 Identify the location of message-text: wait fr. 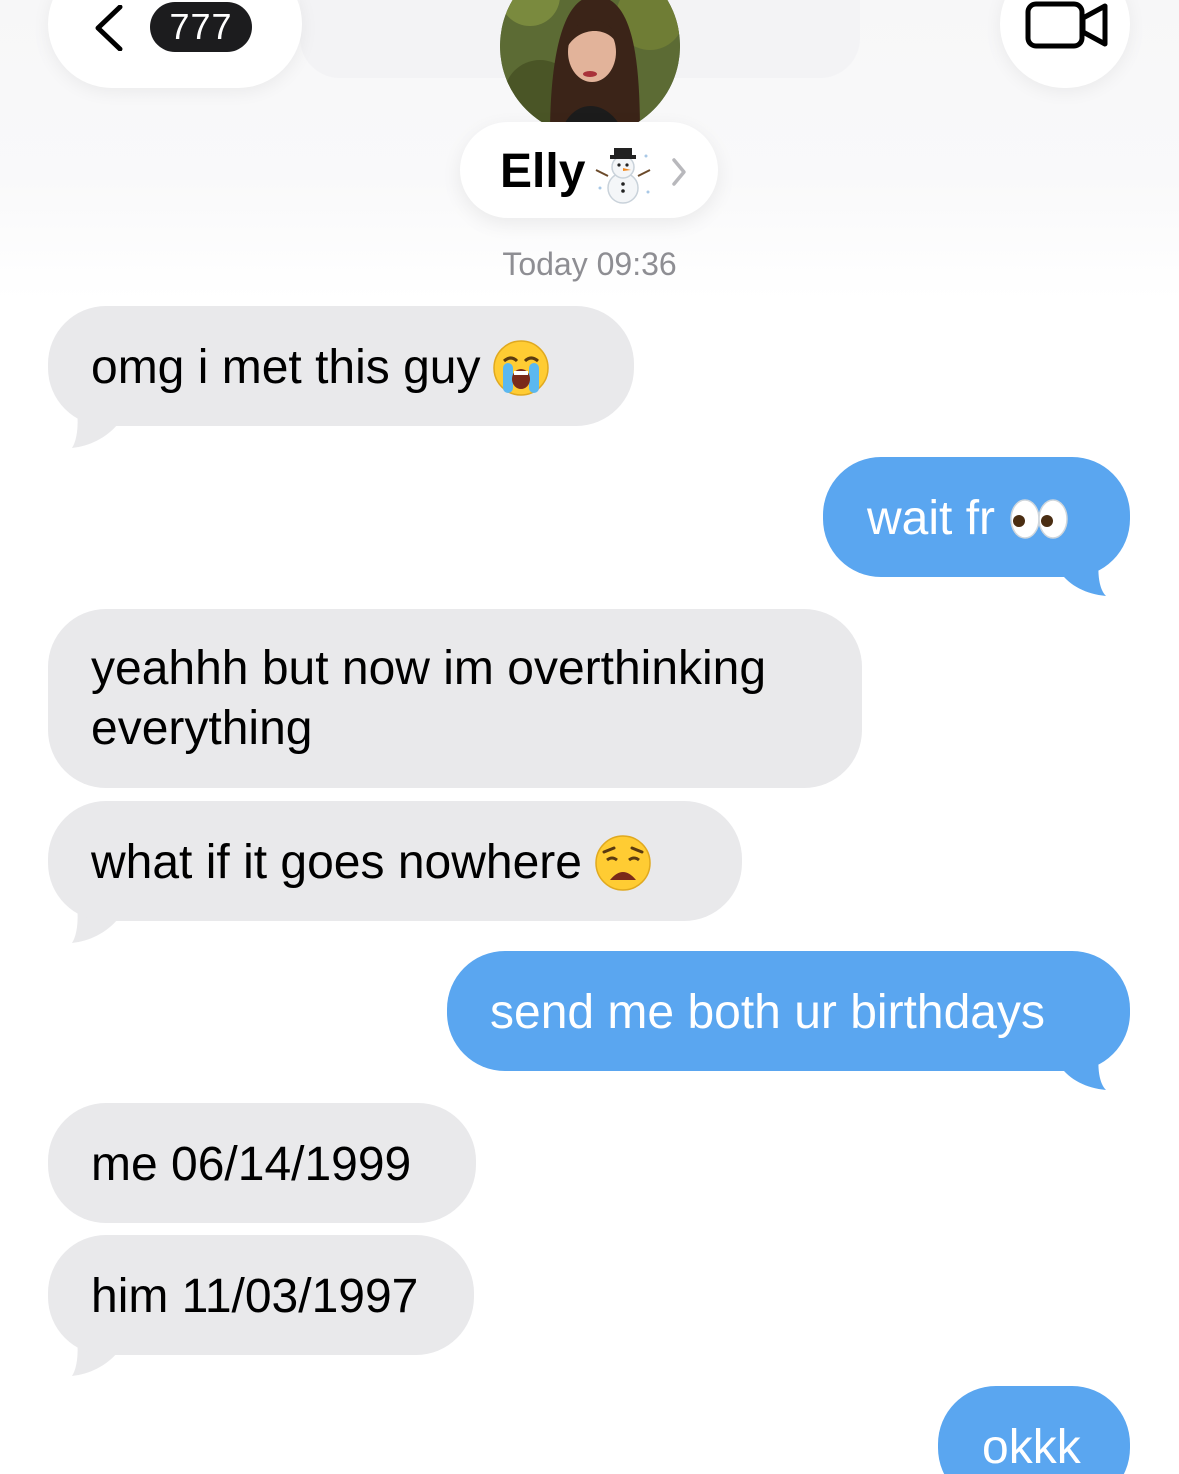
(931, 519).